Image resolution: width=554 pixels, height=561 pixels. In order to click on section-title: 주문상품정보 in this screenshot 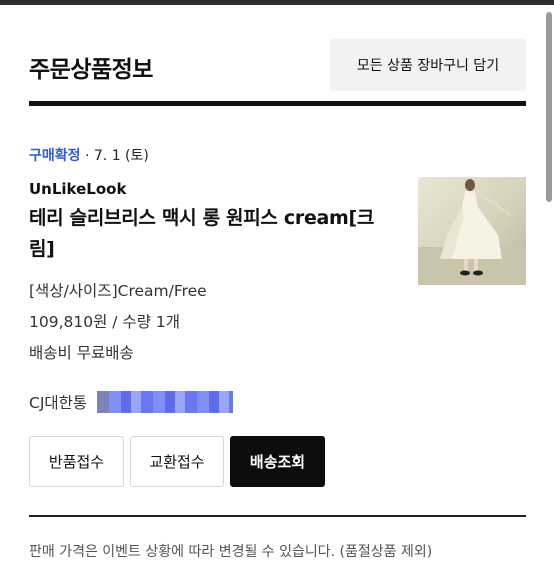, I will do `click(91, 70)`.